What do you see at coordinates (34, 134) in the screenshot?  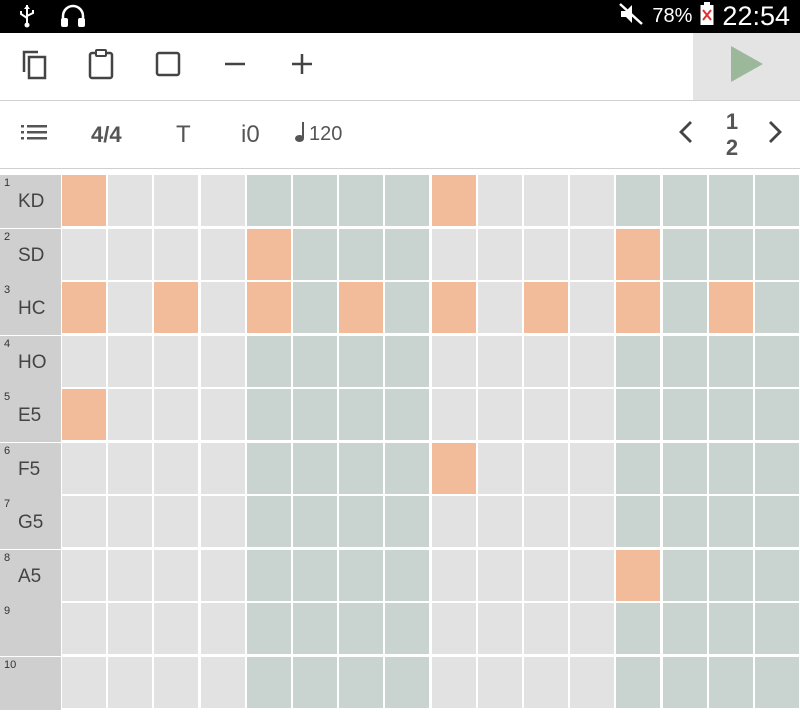 I see `menu-button` at bounding box center [34, 134].